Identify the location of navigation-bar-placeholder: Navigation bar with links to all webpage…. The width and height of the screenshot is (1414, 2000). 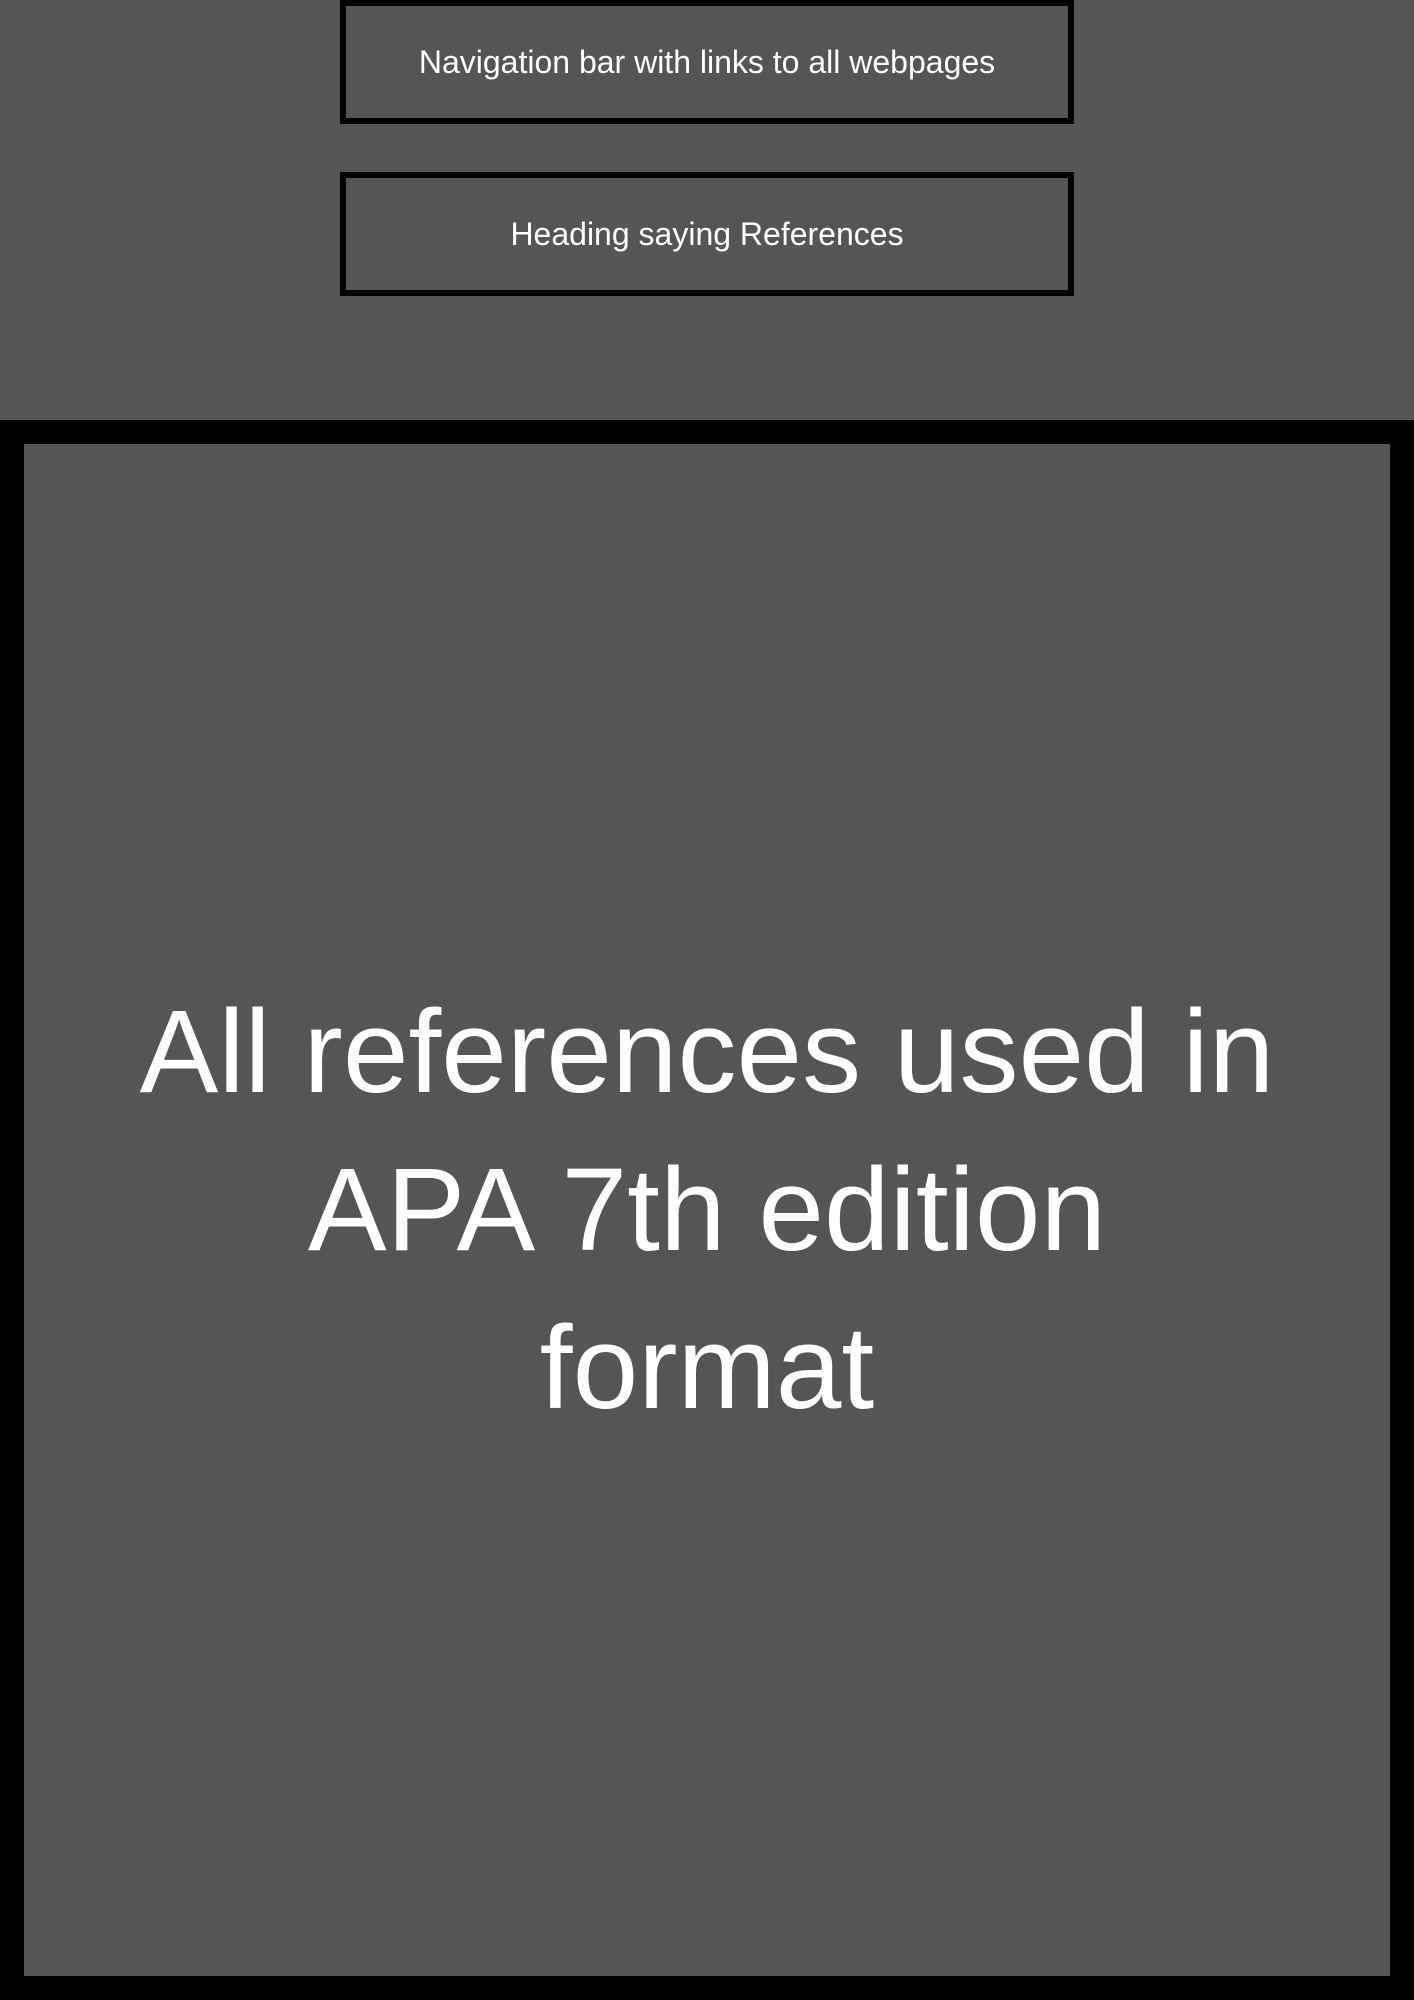
(707, 62).